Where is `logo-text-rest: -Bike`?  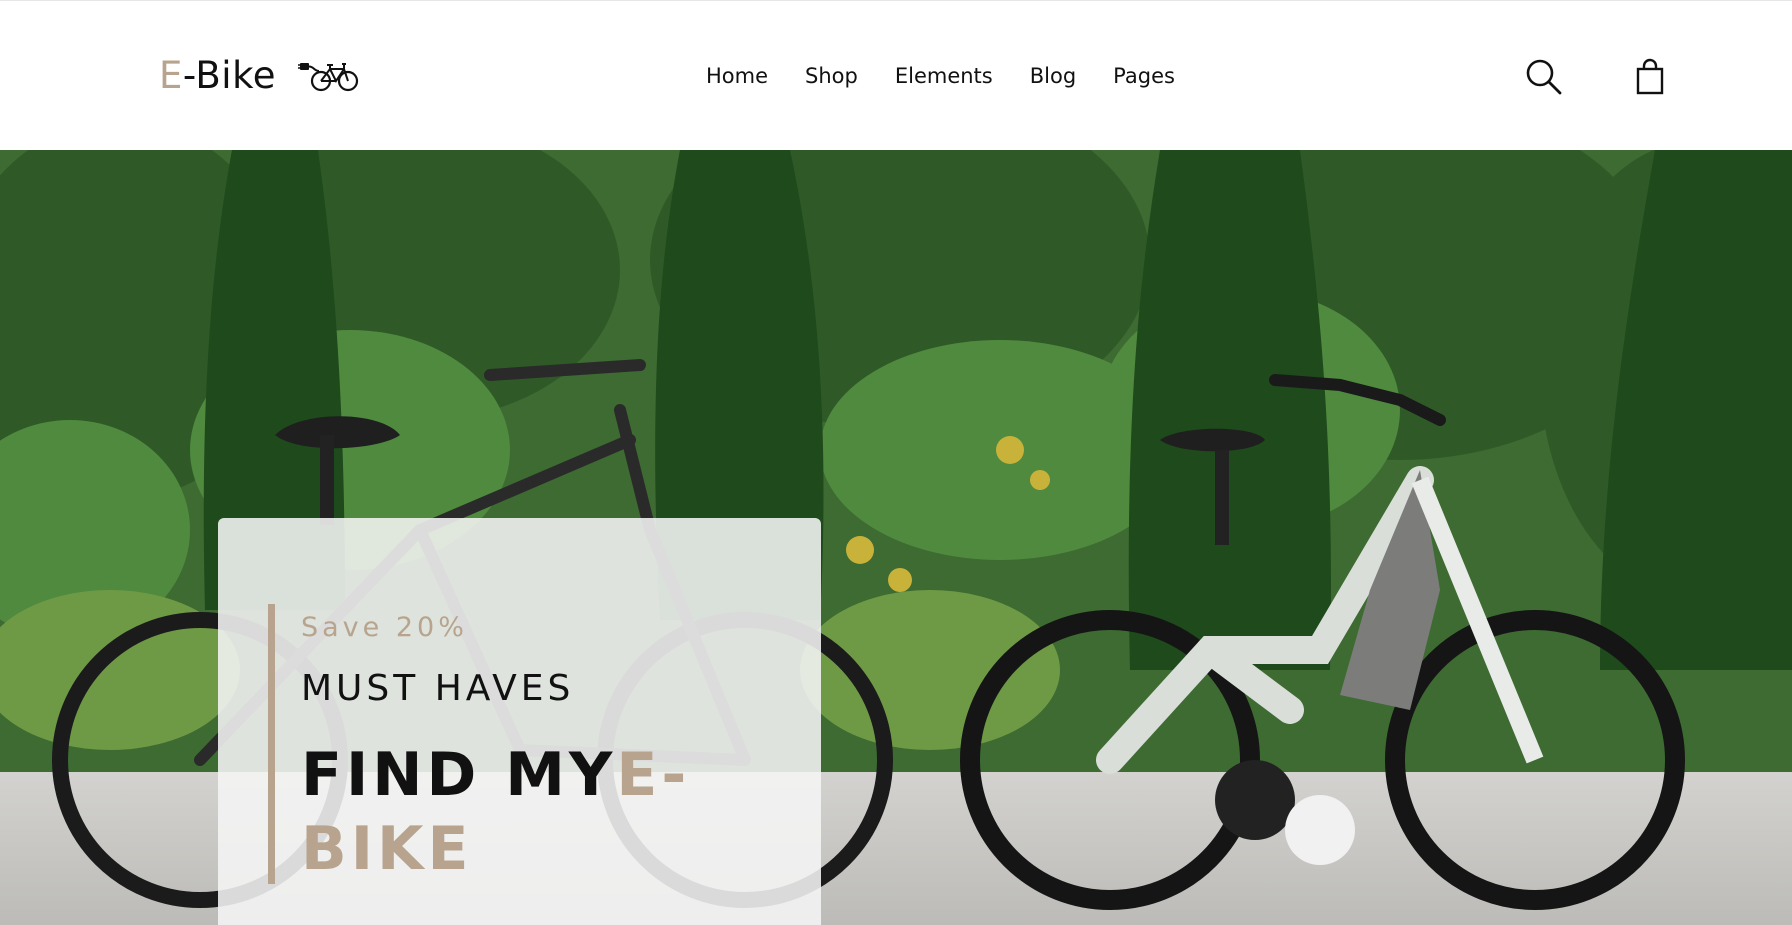
logo-text-rest: -Bike is located at coordinates (229, 75).